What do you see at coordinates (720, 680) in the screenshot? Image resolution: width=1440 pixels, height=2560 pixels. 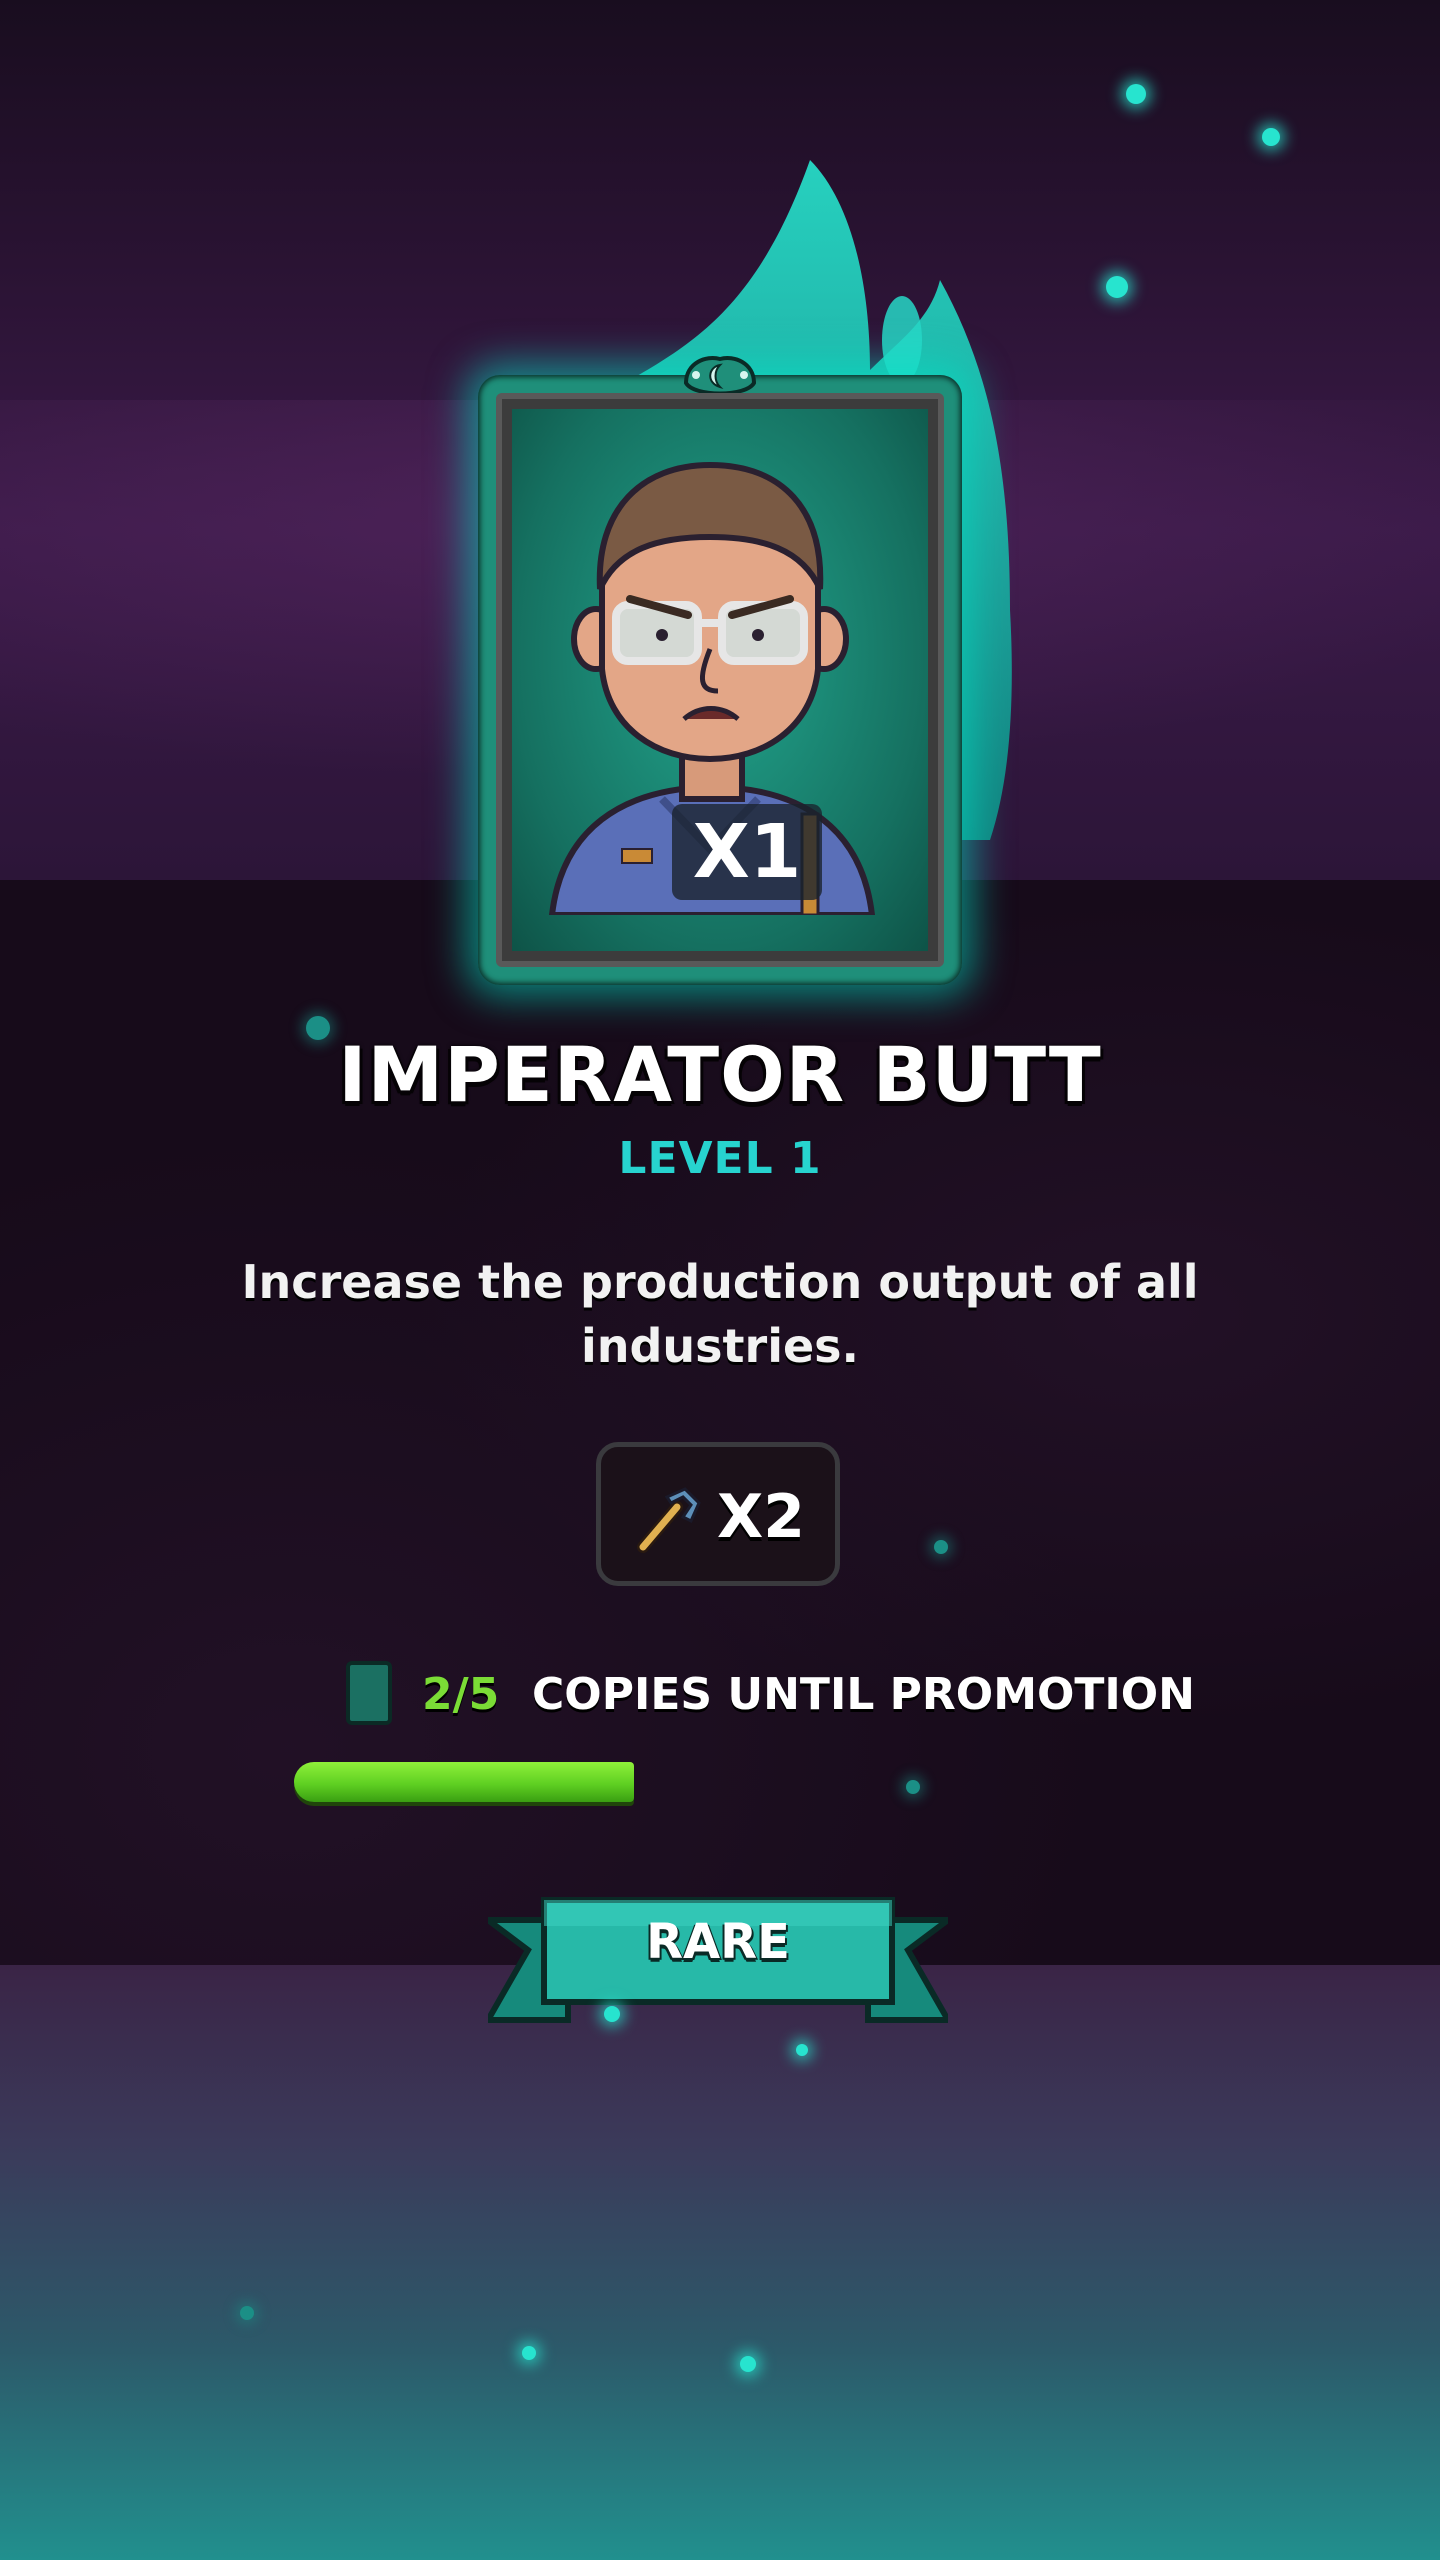 I see `card-inner-frame: X1` at bounding box center [720, 680].